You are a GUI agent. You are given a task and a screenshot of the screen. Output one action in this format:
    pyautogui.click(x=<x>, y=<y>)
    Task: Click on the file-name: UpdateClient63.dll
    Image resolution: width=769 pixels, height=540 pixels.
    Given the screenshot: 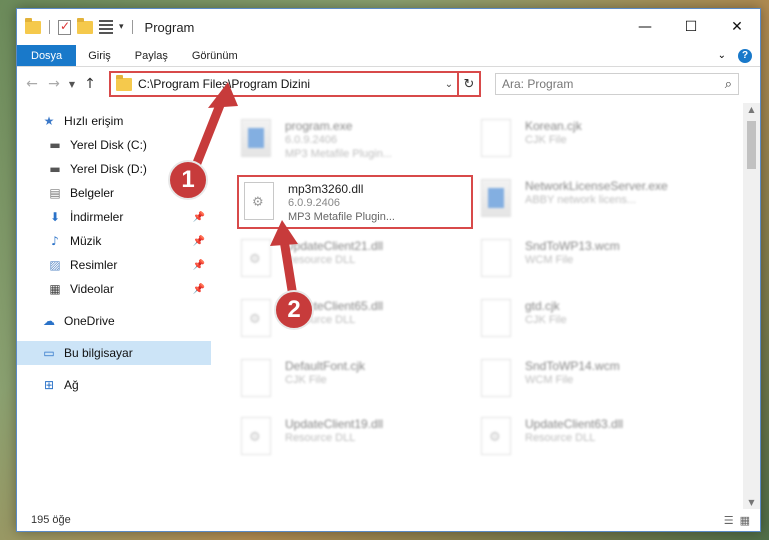 What is the action you would take?
    pyautogui.click(x=574, y=424)
    